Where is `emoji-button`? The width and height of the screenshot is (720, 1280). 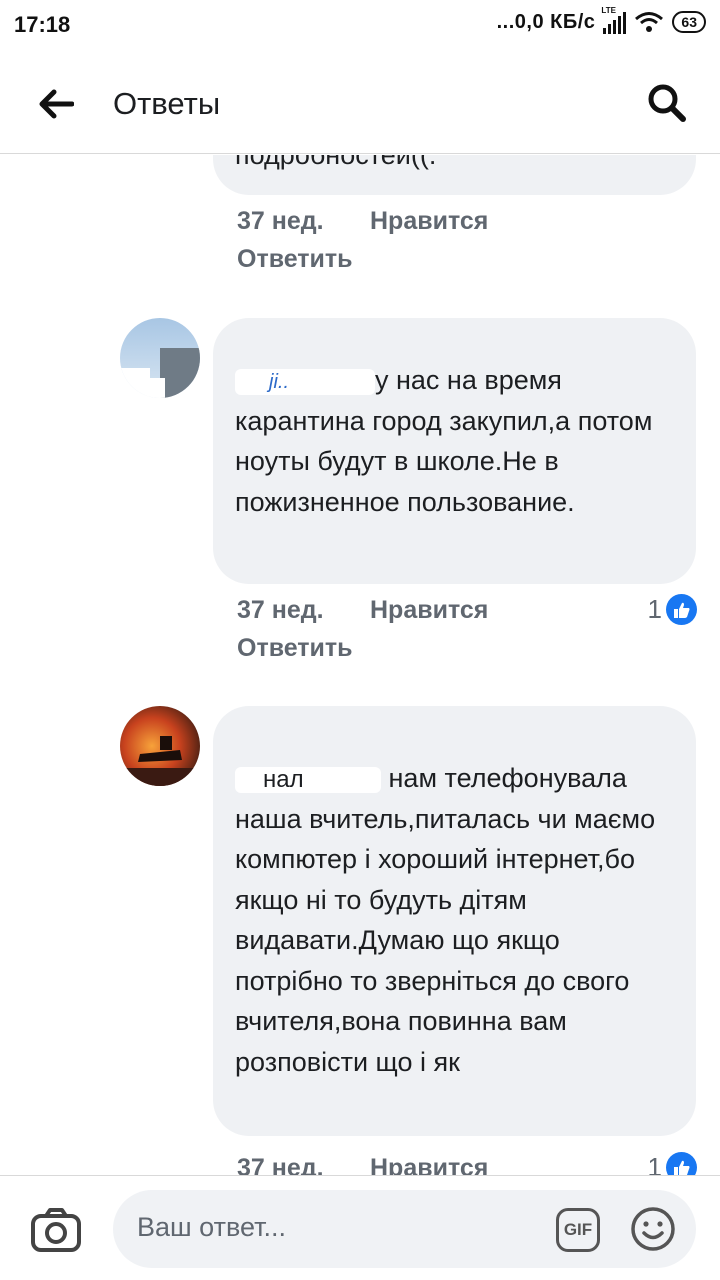 emoji-button is located at coordinates (653, 1229).